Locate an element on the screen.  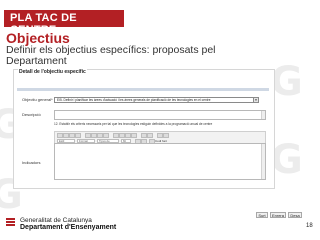
description-scrollbar is located at coordinates (263, 115).